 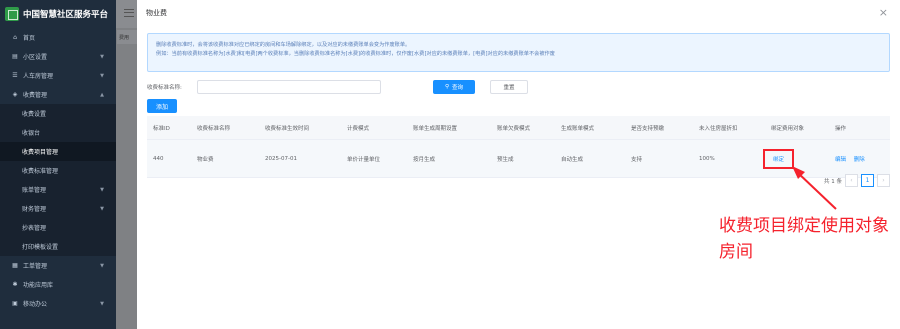 What do you see at coordinates (289, 87) in the screenshot?
I see `search-input` at bounding box center [289, 87].